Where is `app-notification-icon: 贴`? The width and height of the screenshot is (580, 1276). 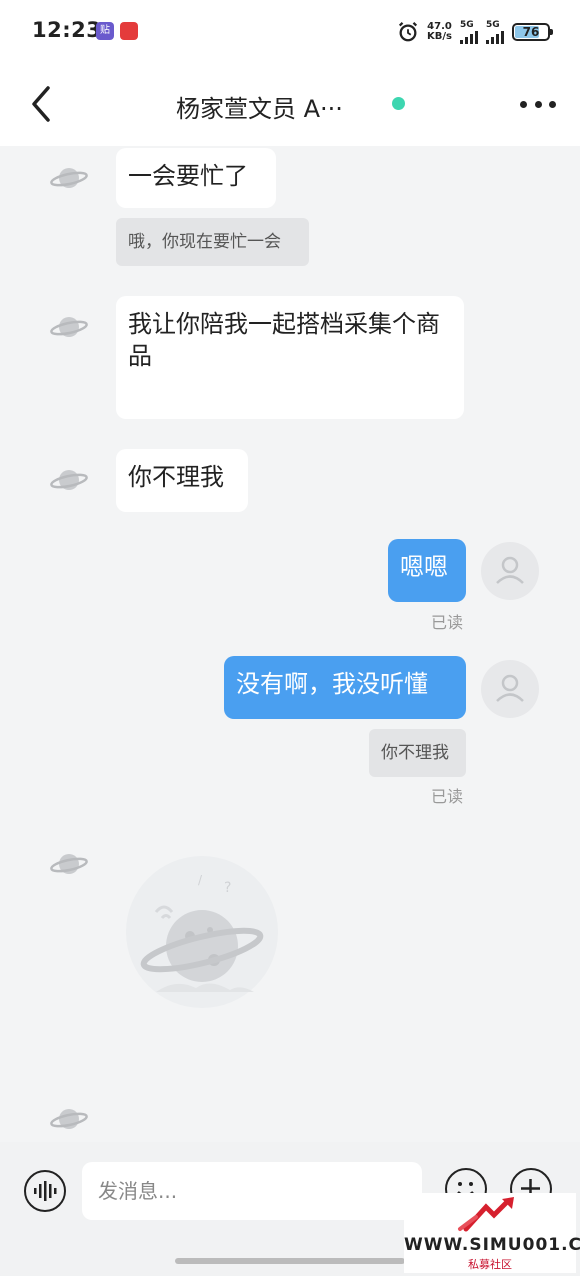 app-notification-icon: 贴 is located at coordinates (105, 31).